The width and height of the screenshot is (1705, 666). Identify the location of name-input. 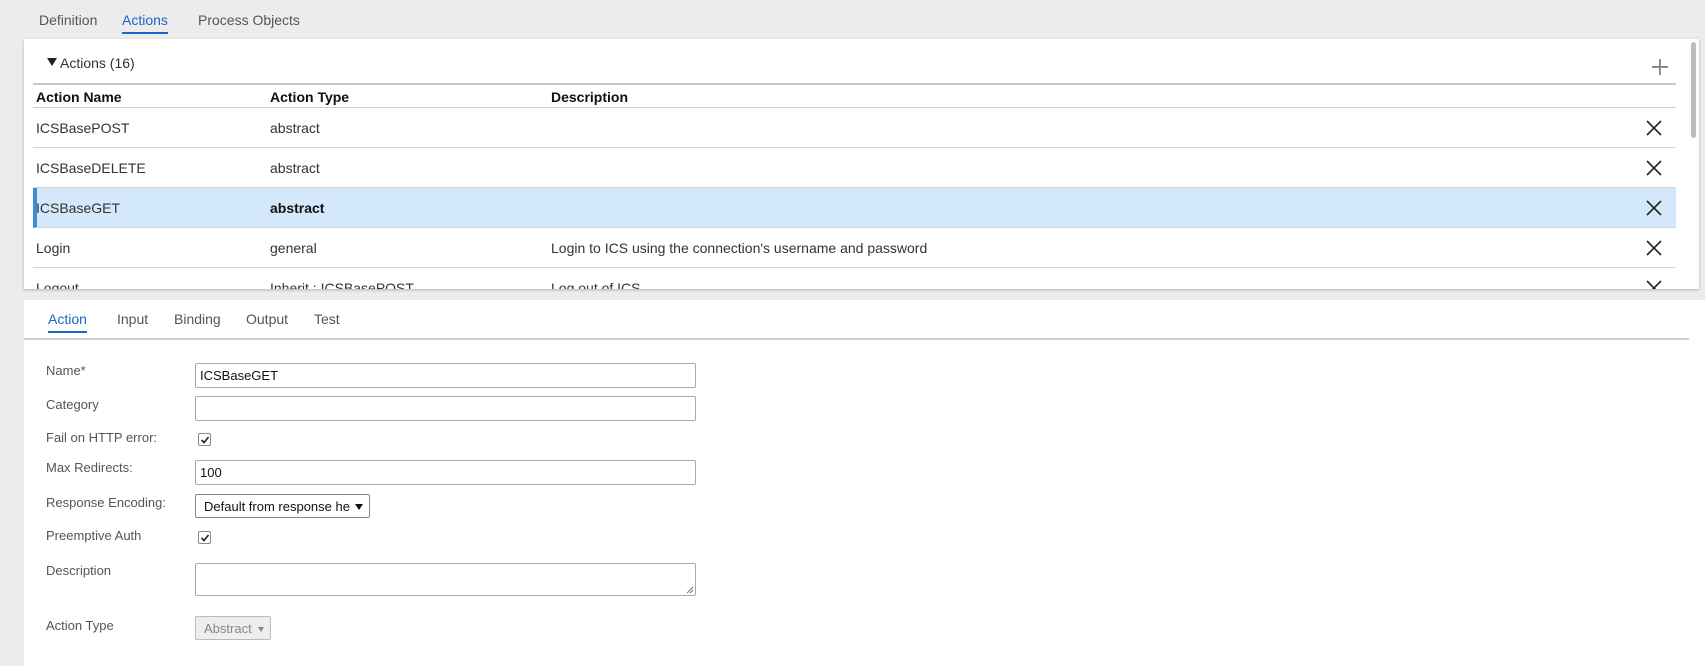
(445, 375).